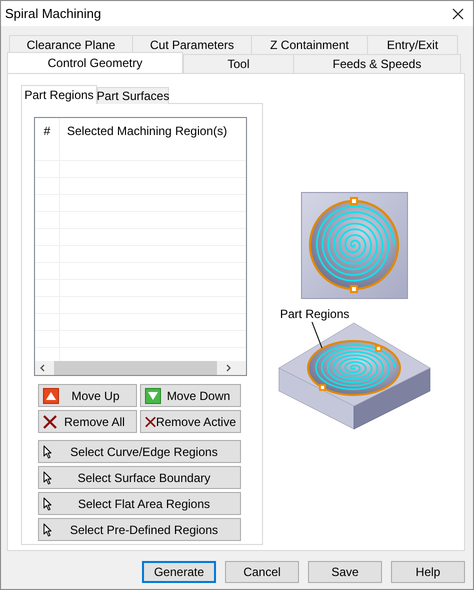 This screenshot has height=590, width=474. What do you see at coordinates (95, 62) in the screenshot?
I see `tab: Control Geometry` at bounding box center [95, 62].